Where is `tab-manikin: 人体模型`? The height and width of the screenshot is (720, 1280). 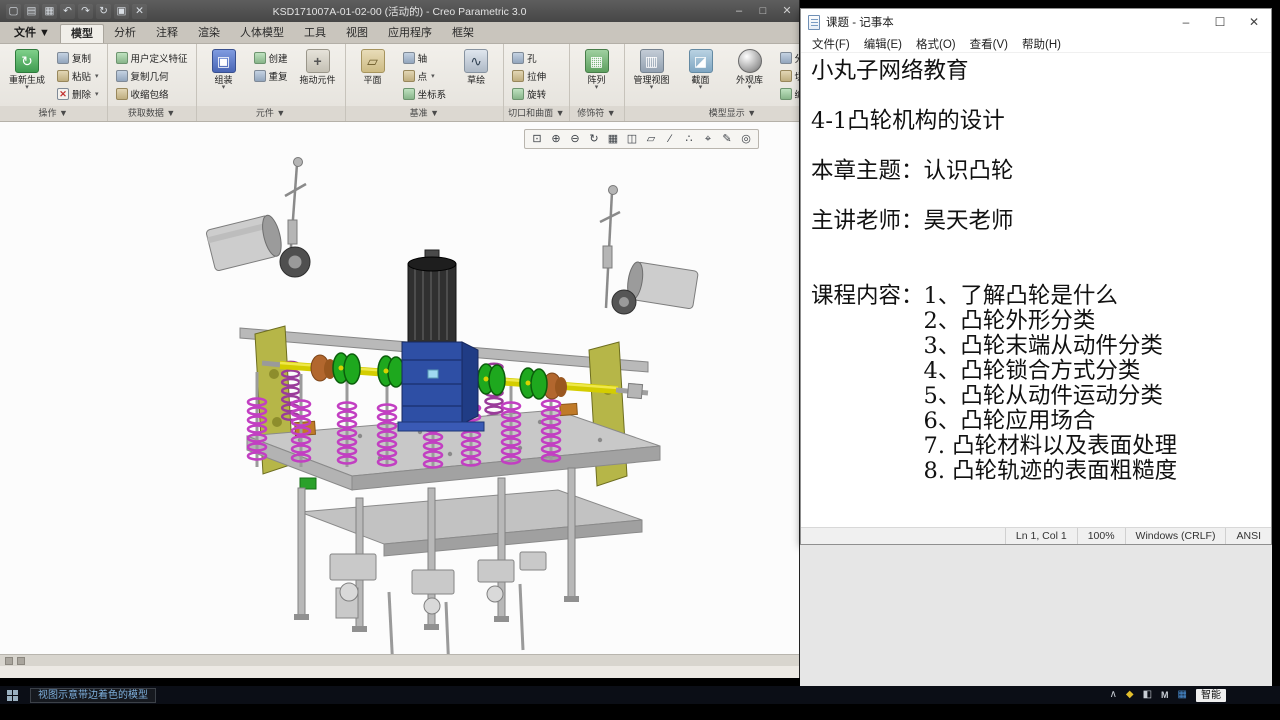 tab-manikin: 人体模型 is located at coordinates (262, 33).